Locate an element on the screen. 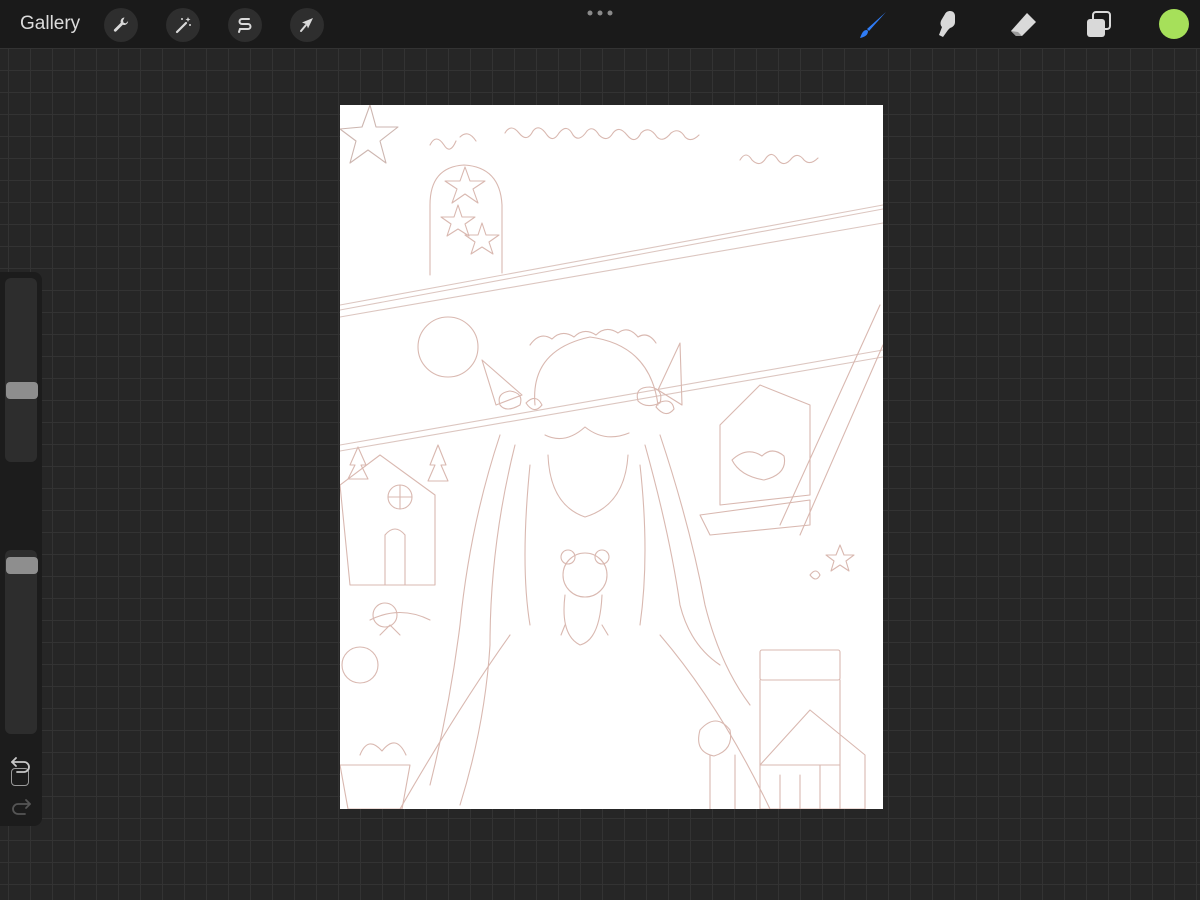 This screenshot has width=1200, height=900. left-sidebar is located at coordinates (21, 549).